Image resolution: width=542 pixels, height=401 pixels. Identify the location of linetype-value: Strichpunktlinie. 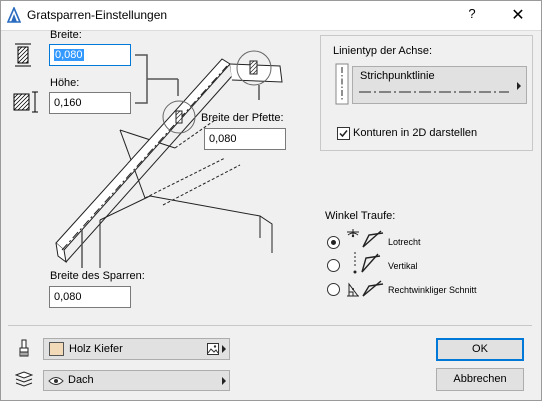
(397, 76).